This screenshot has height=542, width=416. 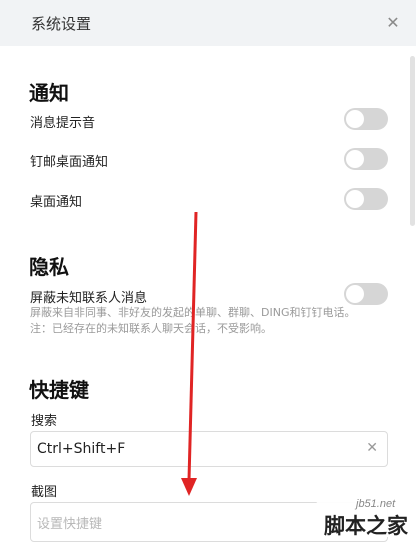 I want to click on privacy-heading: 隐私, so click(x=49, y=267).